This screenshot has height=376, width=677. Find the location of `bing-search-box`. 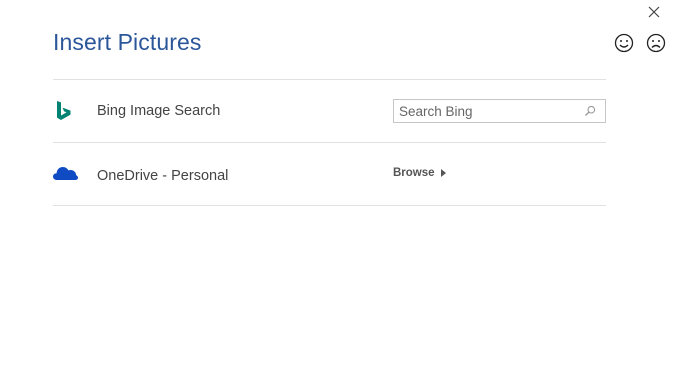

bing-search-box is located at coordinates (499, 111).